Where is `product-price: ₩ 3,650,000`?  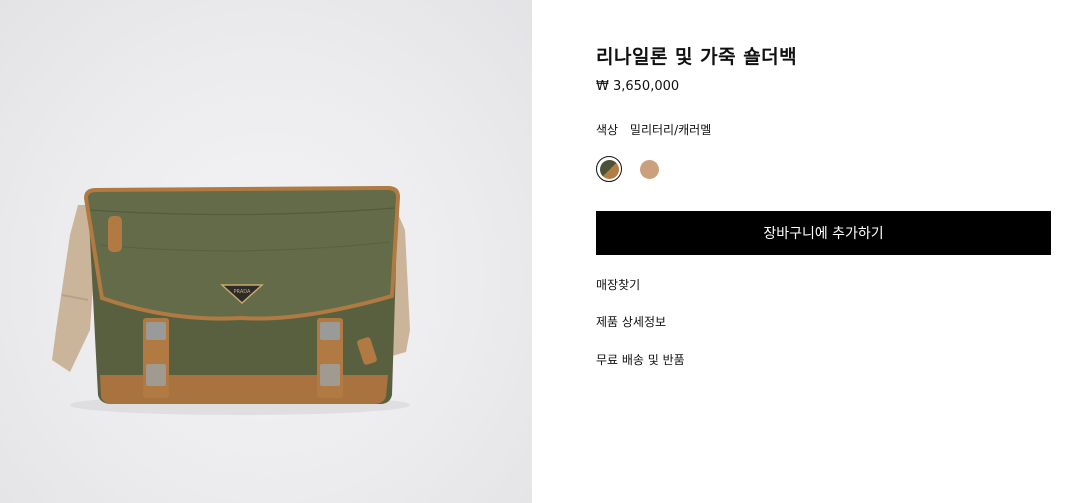
product-price: ₩ 3,650,000 is located at coordinates (638, 86).